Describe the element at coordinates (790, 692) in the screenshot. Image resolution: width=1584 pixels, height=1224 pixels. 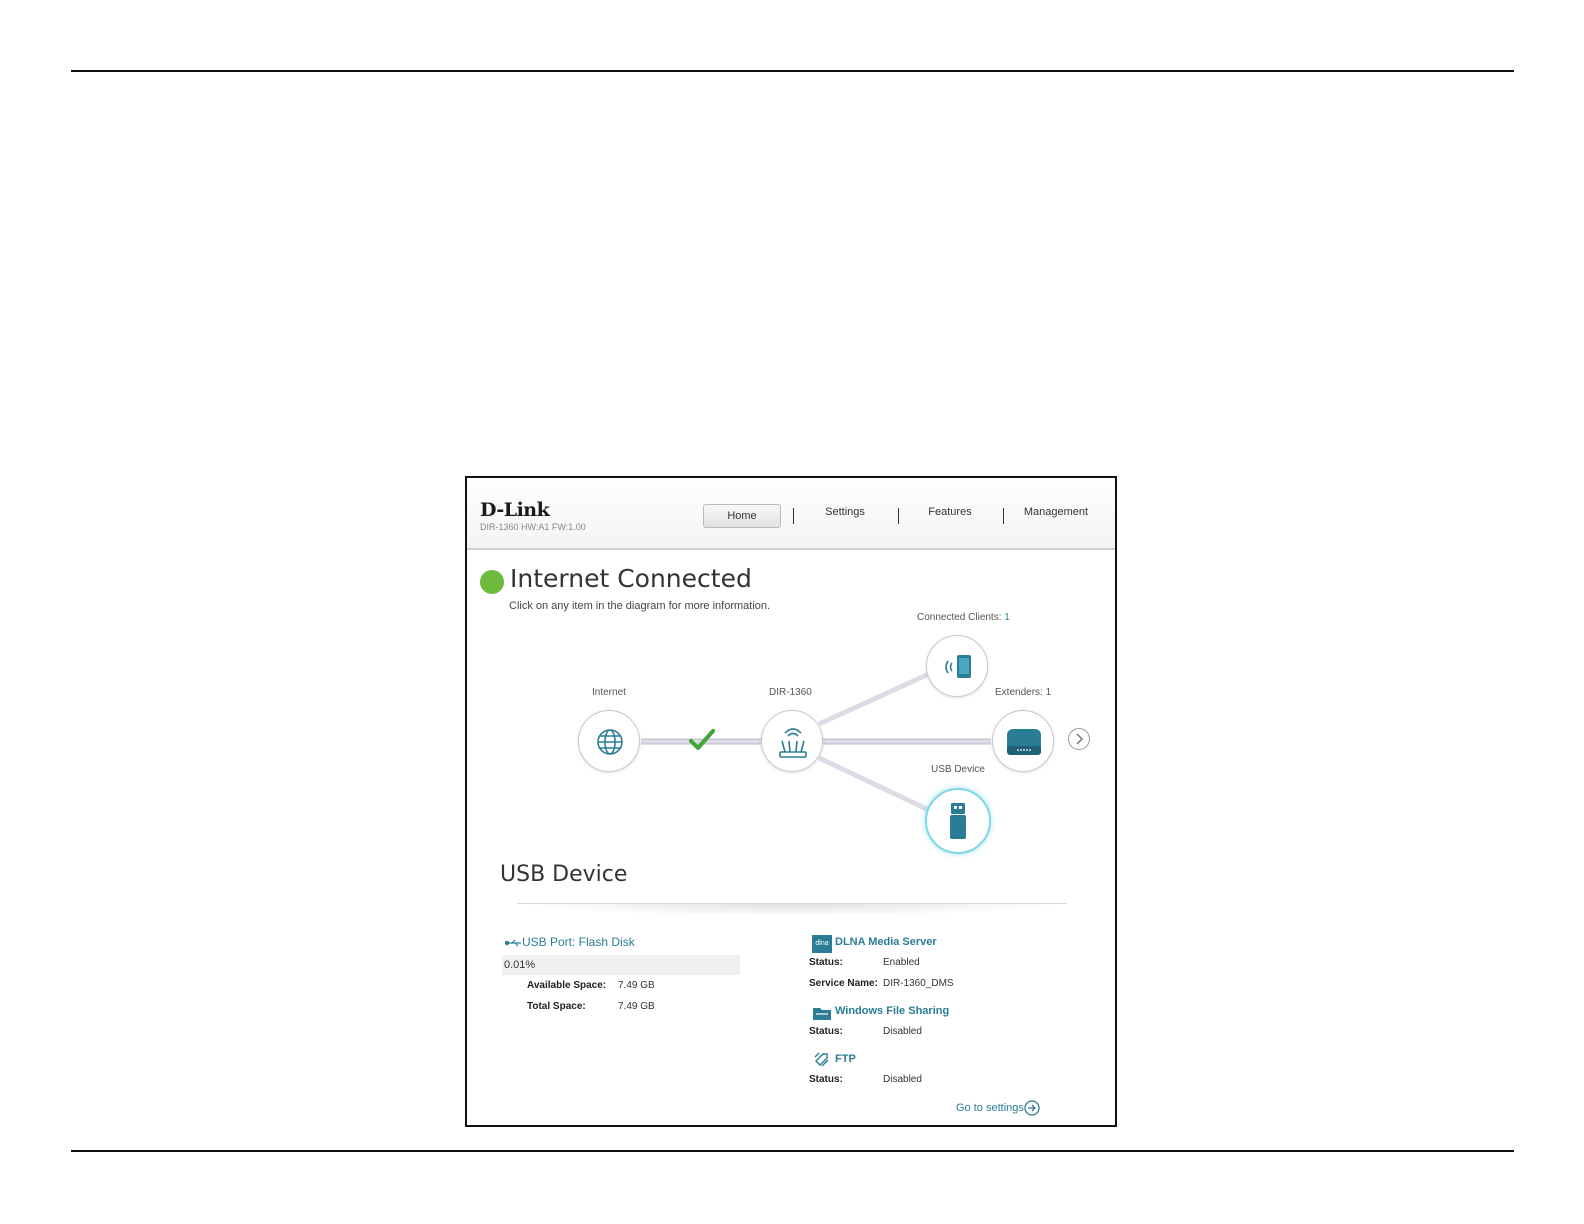
I see `router-label: DIR-1360` at that location.